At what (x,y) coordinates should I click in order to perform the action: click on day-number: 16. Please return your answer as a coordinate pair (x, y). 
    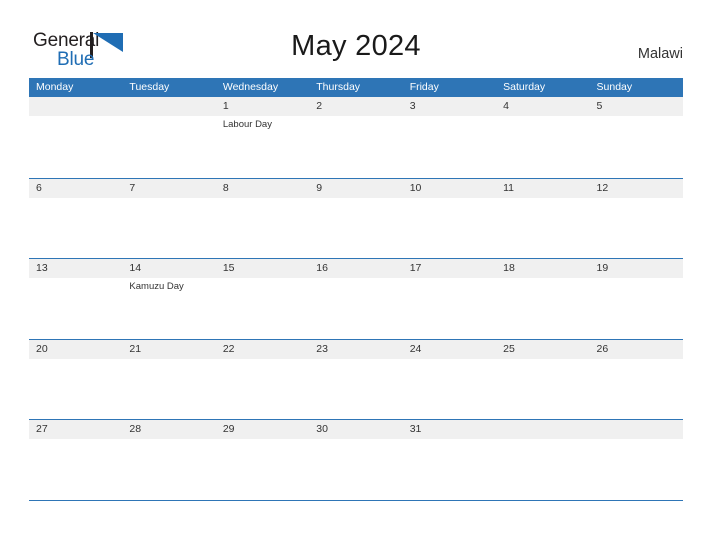
    Looking at the image, I should click on (322, 268).